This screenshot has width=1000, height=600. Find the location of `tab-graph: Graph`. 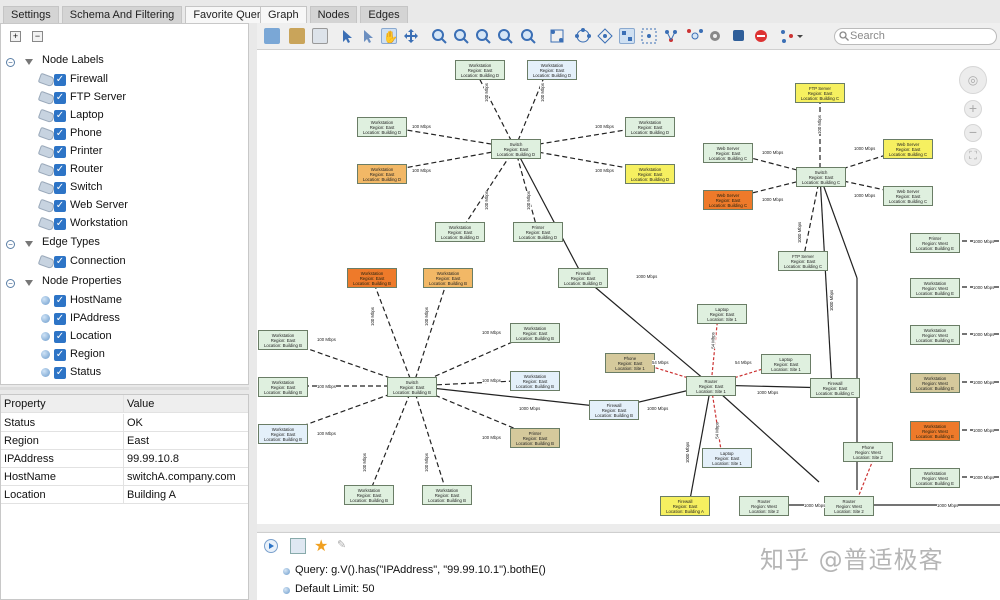

tab-graph: Graph is located at coordinates (283, 14).